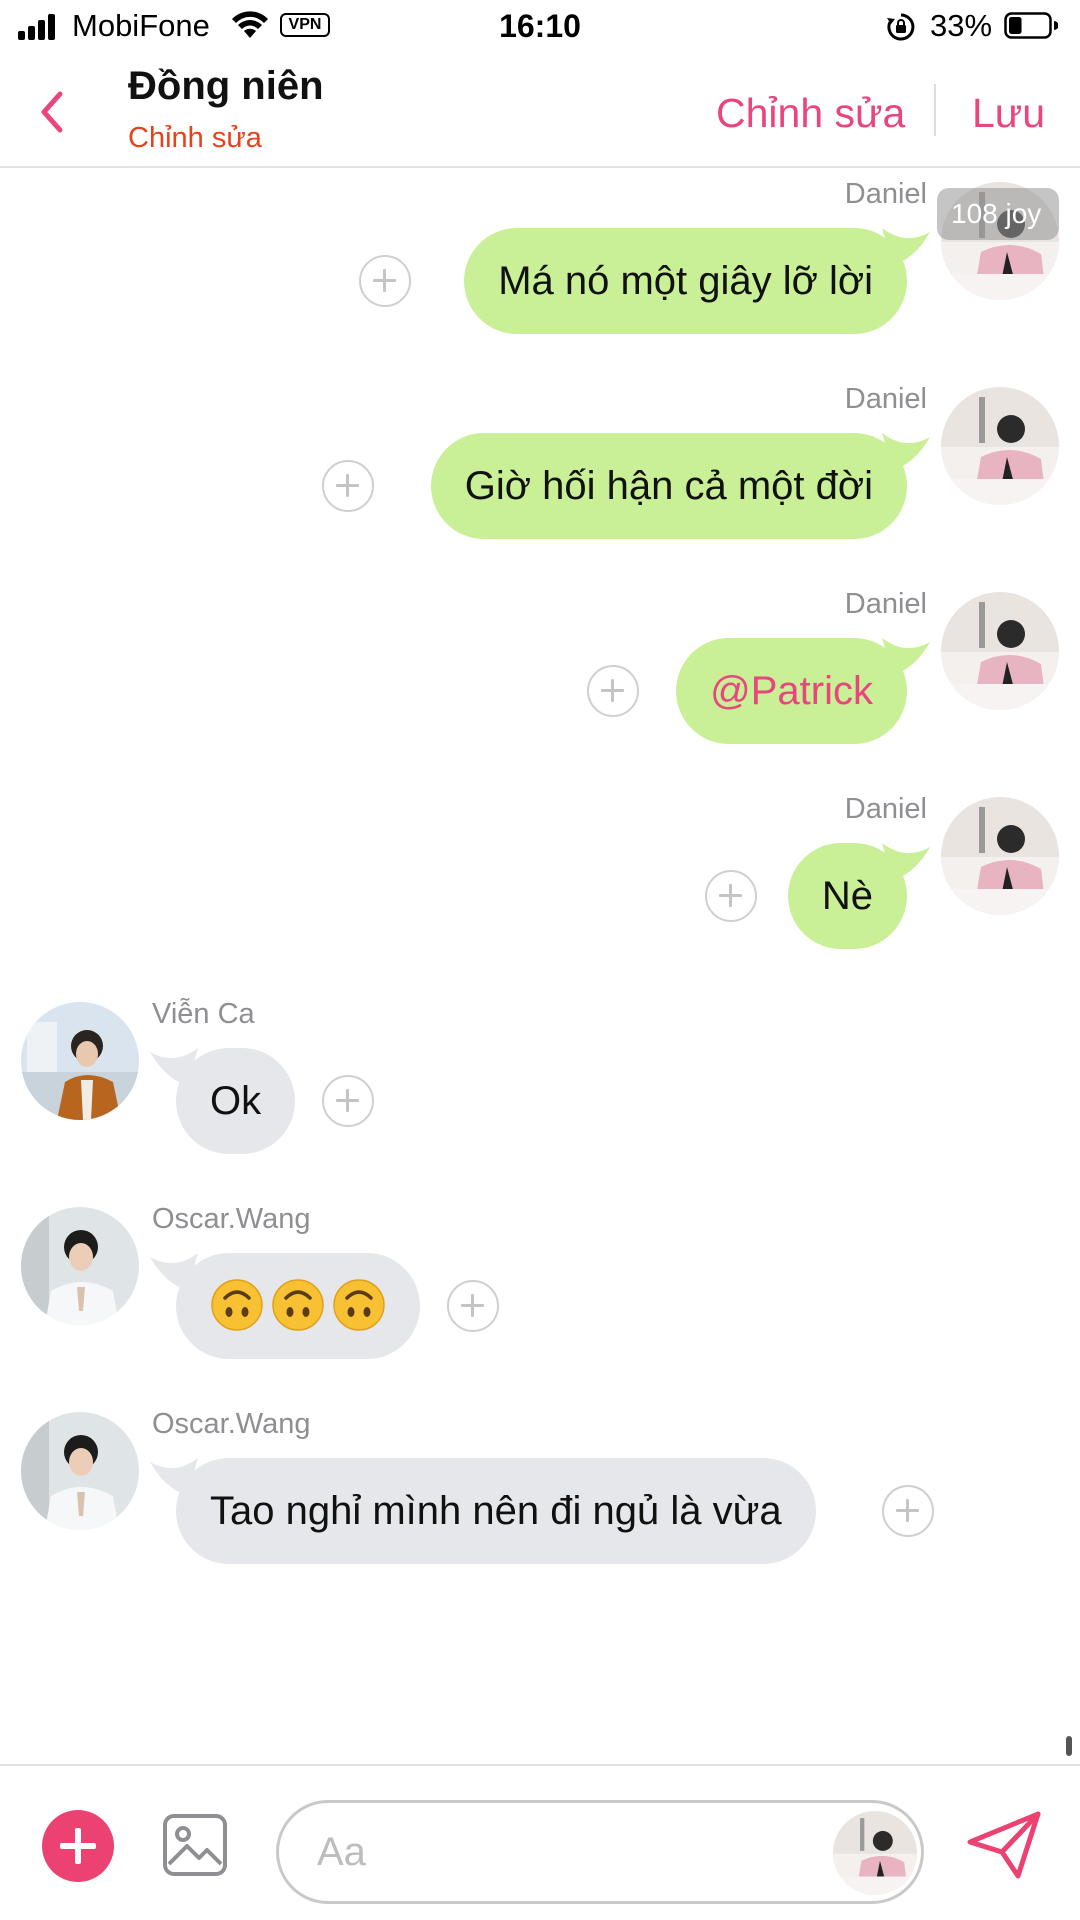 The height and width of the screenshot is (1920, 1080). I want to click on sender-avatar, so click(875, 1853).